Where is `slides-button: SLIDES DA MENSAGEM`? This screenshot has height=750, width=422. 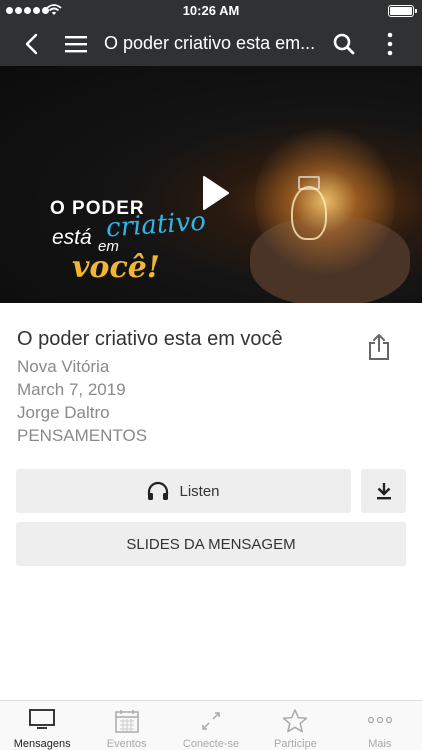 slides-button: SLIDES DA MENSAGEM is located at coordinates (211, 544).